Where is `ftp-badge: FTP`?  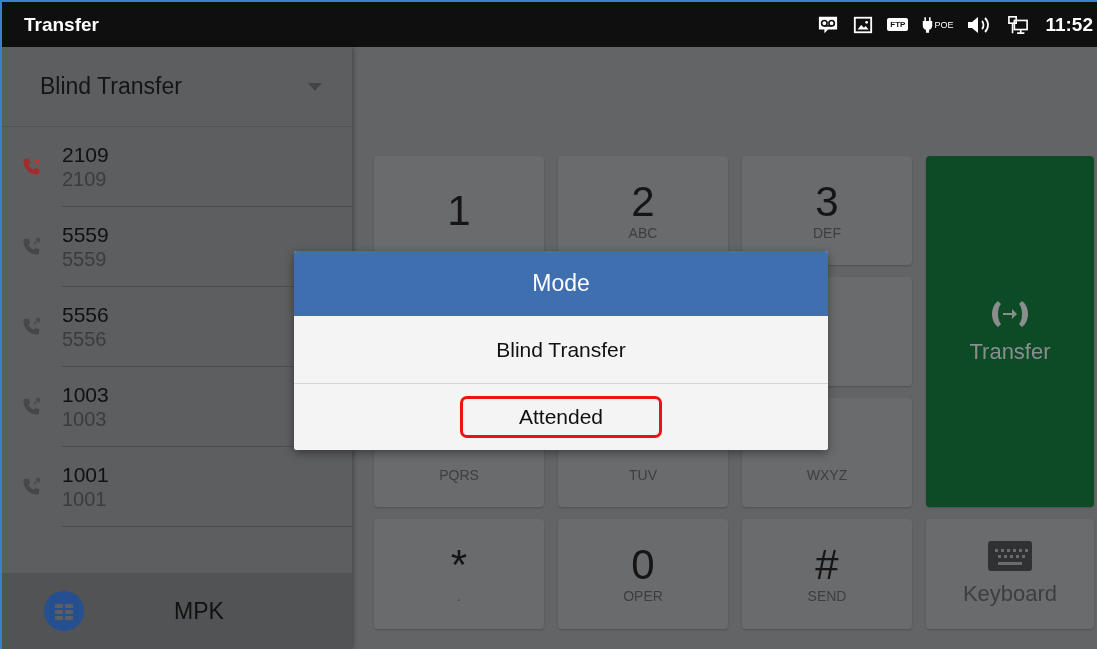 ftp-badge: FTP is located at coordinates (898, 24).